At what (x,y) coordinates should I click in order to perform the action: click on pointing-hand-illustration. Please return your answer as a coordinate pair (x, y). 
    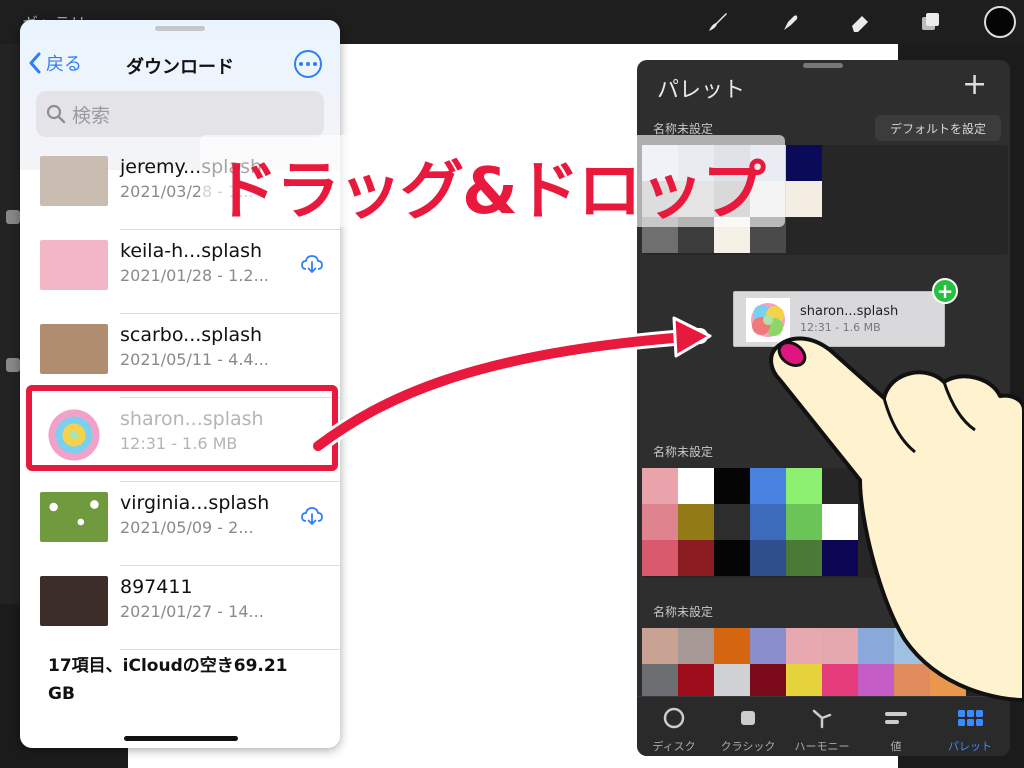
    Looking at the image, I should click on (896, 519).